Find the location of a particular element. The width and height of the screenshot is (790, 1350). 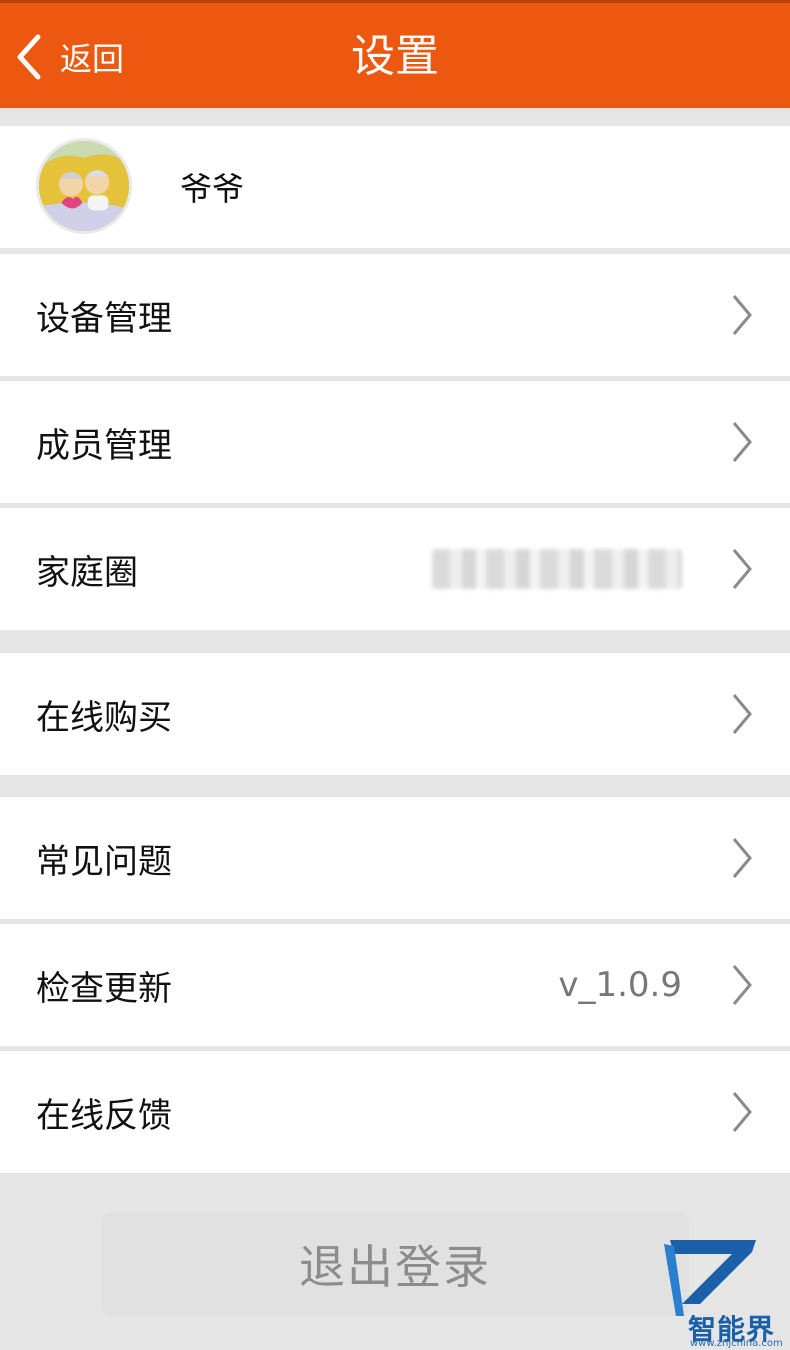

avatar-image is located at coordinates (84, 186).